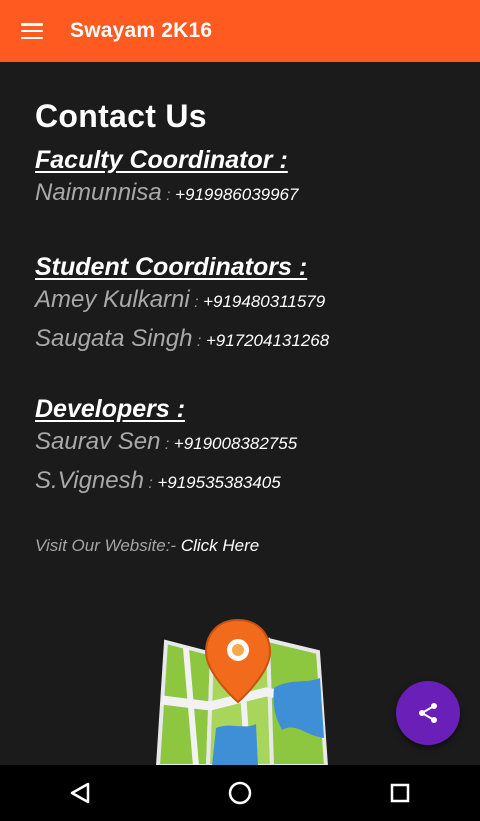  What do you see at coordinates (235, 443) in the screenshot?
I see `contact-phone: +919008382755` at bounding box center [235, 443].